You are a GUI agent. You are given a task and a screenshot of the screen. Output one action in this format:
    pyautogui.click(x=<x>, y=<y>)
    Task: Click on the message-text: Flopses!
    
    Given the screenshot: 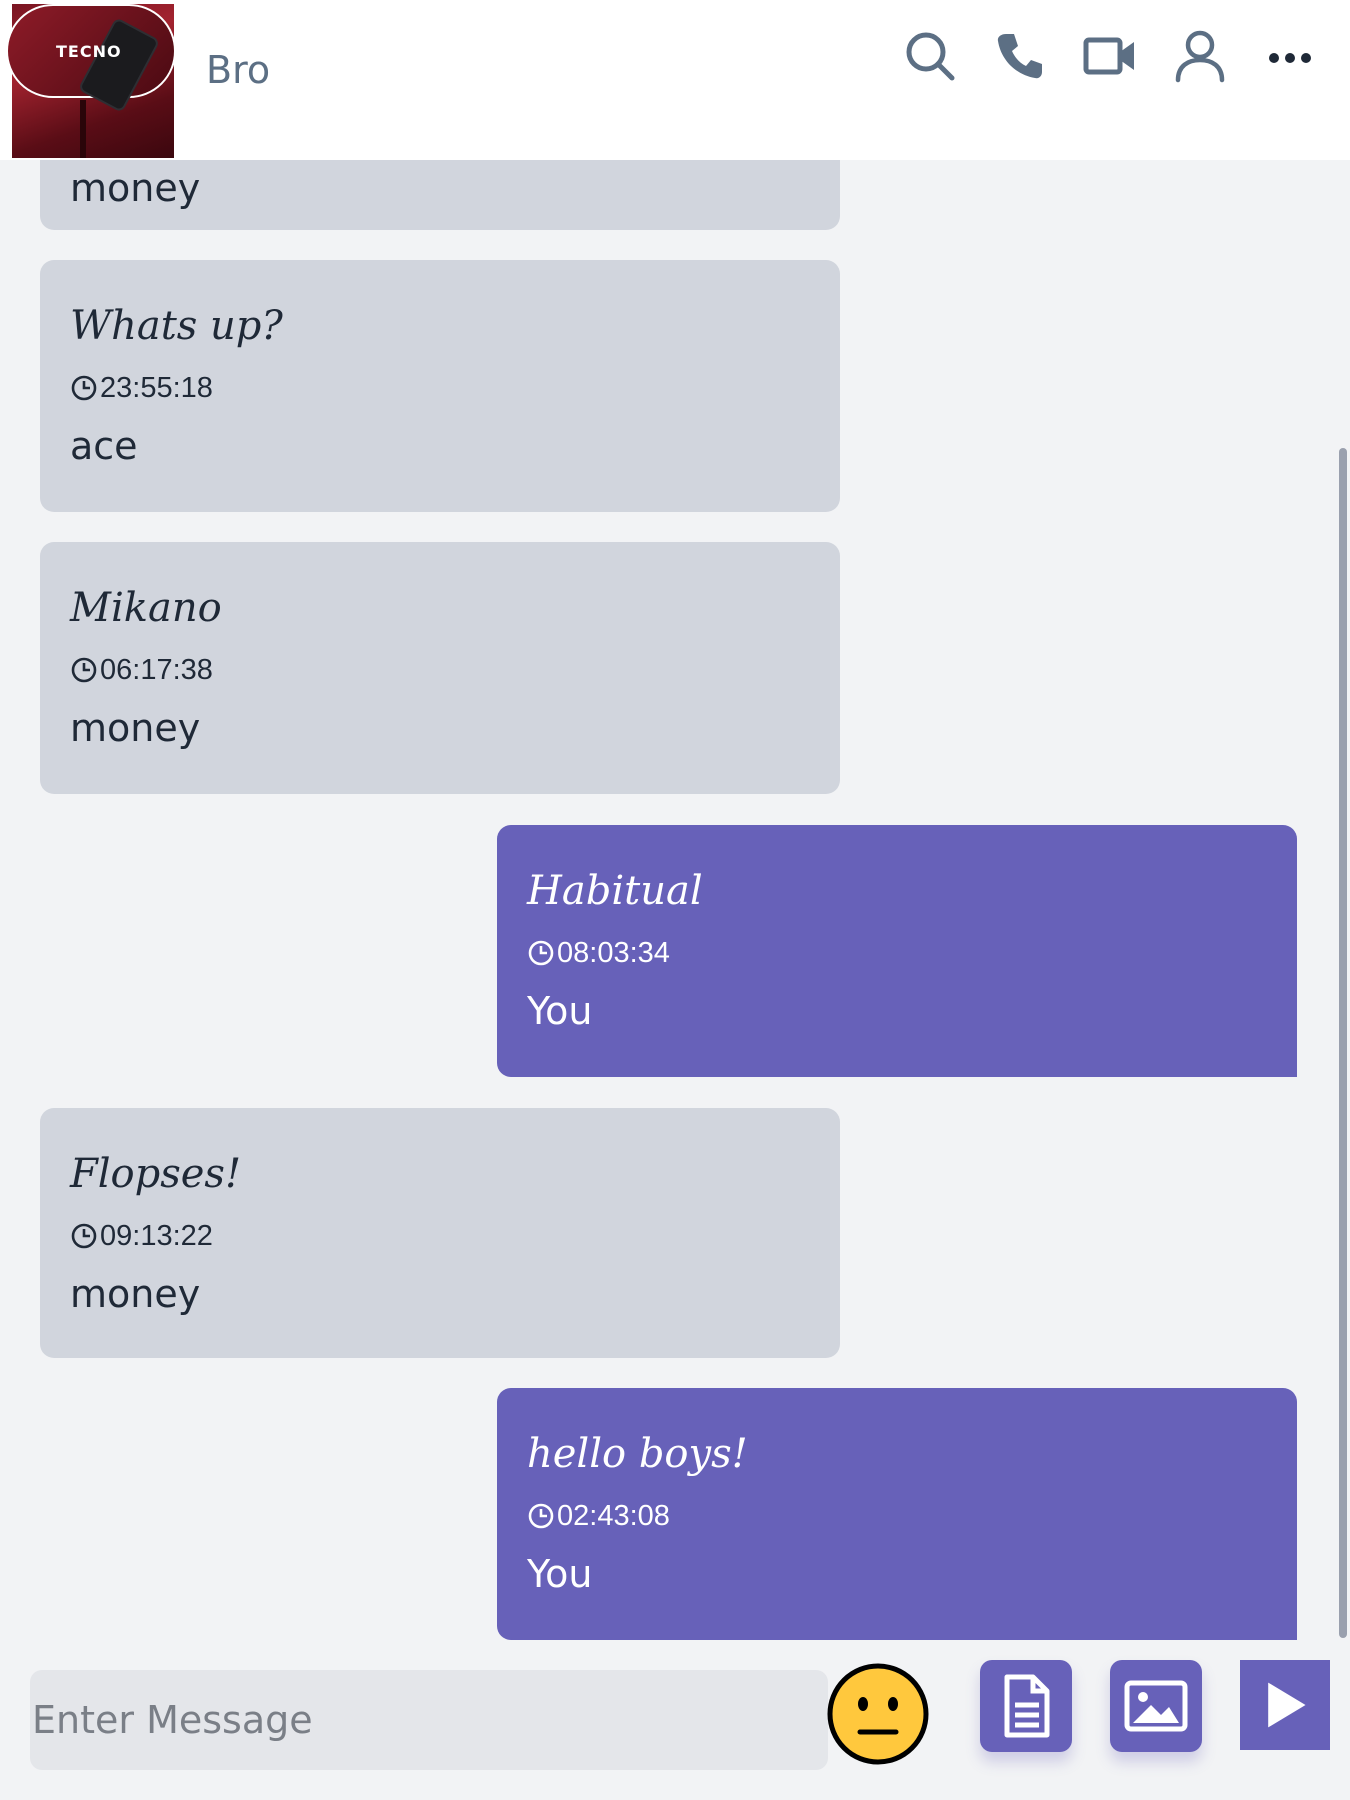 What is the action you would take?
    pyautogui.click(x=156, y=1174)
    